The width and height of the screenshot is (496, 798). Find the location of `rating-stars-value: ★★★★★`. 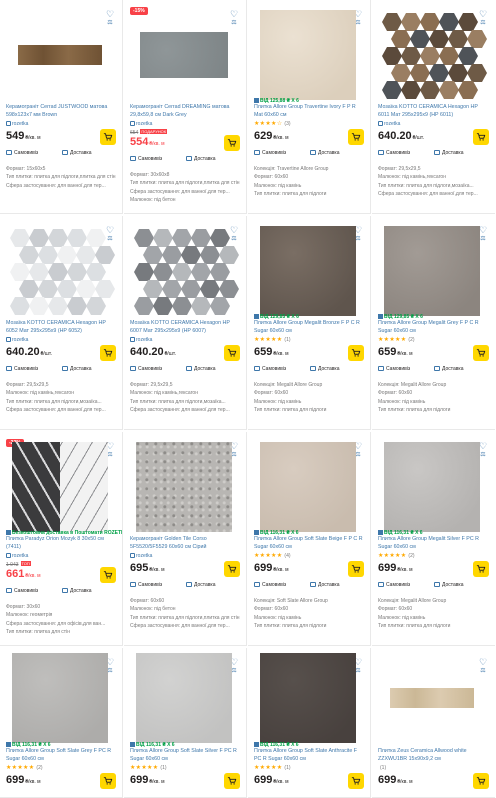

rating-stars-value: ★★★★★ is located at coordinates (20, 768).